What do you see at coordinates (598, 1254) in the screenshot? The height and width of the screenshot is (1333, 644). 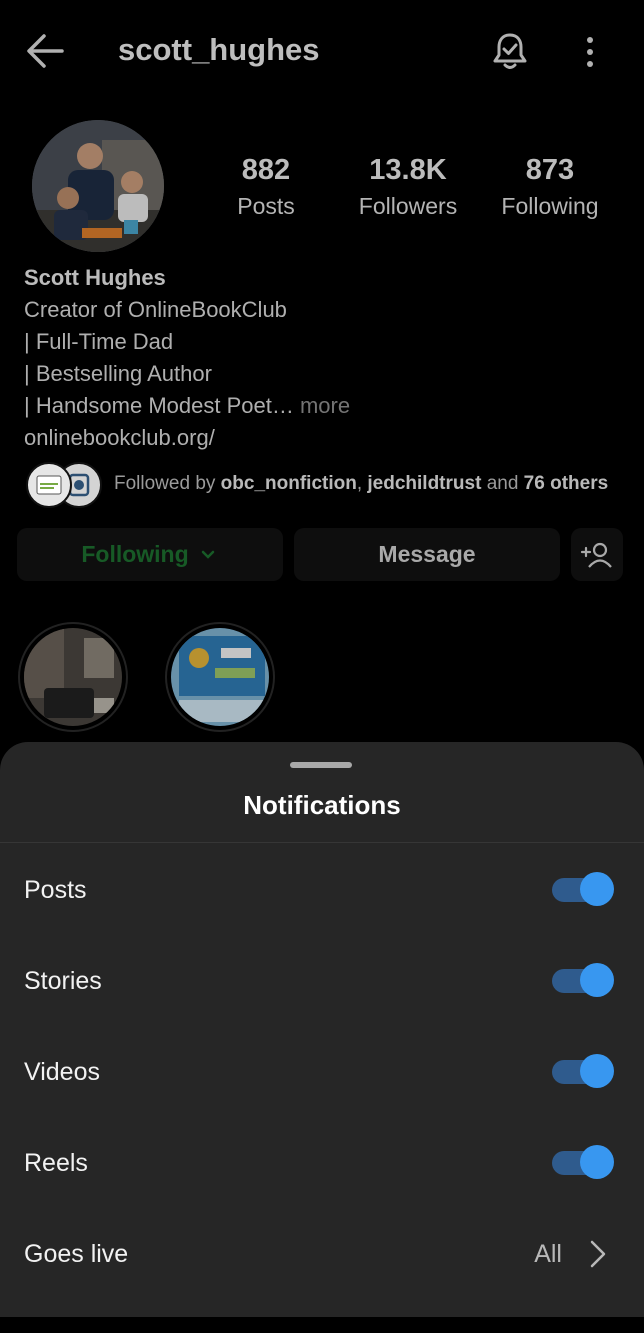 I see `chevron-right-icon` at bounding box center [598, 1254].